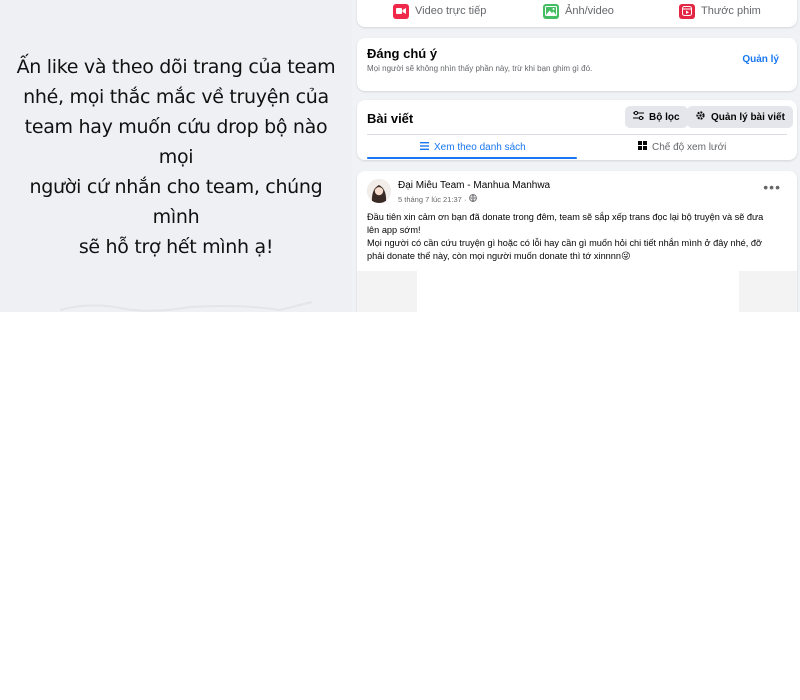 The width and height of the screenshot is (800, 700). What do you see at coordinates (432, 199) in the screenshot?
I see `post-timestamp: 5 tháng 7 lúc 21:37 ·` at bounding box center [432, 199].